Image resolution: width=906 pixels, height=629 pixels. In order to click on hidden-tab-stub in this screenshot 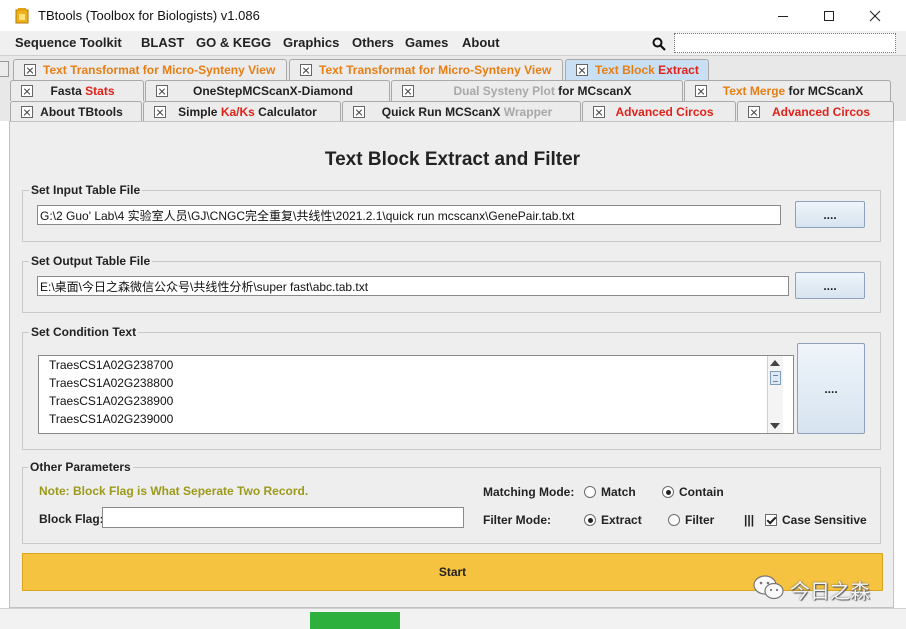, I will do `click(4, 69)`.